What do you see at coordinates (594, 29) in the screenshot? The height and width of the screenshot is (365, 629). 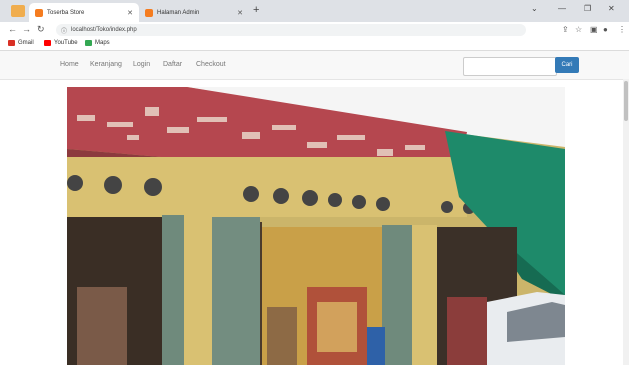 I see `sidebar-icon: ▣` at bounding box center [594, 29].